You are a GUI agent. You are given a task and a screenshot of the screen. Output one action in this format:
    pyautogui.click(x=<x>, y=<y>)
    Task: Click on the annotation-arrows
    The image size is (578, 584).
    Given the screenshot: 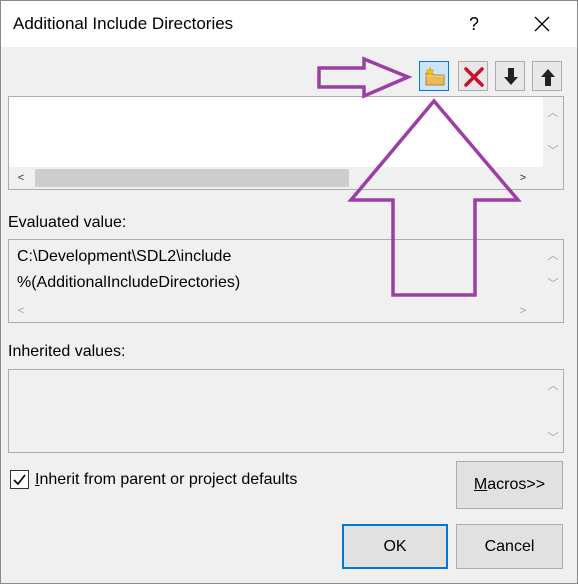 What is the action you would take?
    pyautogui.click(x=419, y=176)
    